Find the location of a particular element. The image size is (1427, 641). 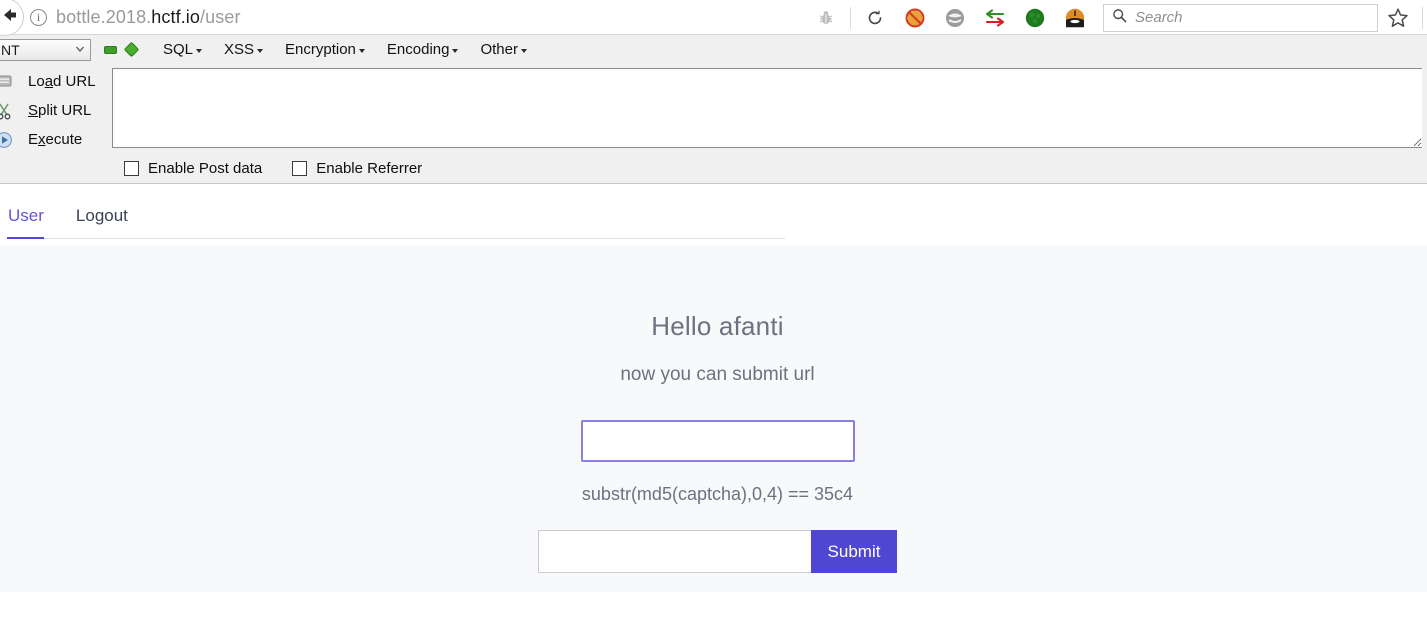

hackbar-options: Enable Post data Enable Referrer is located at coordinates (769, 168).